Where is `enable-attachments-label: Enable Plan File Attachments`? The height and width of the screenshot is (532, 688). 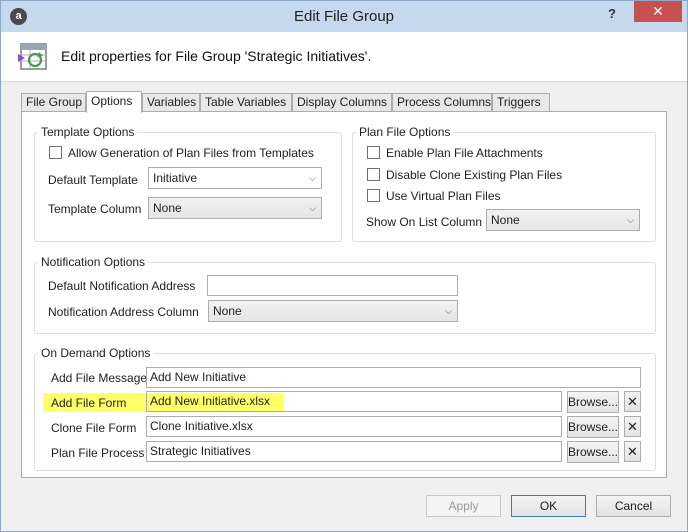 enable-attachments-label: Enable Plan File Attachments is located at coordinates (464, 153).